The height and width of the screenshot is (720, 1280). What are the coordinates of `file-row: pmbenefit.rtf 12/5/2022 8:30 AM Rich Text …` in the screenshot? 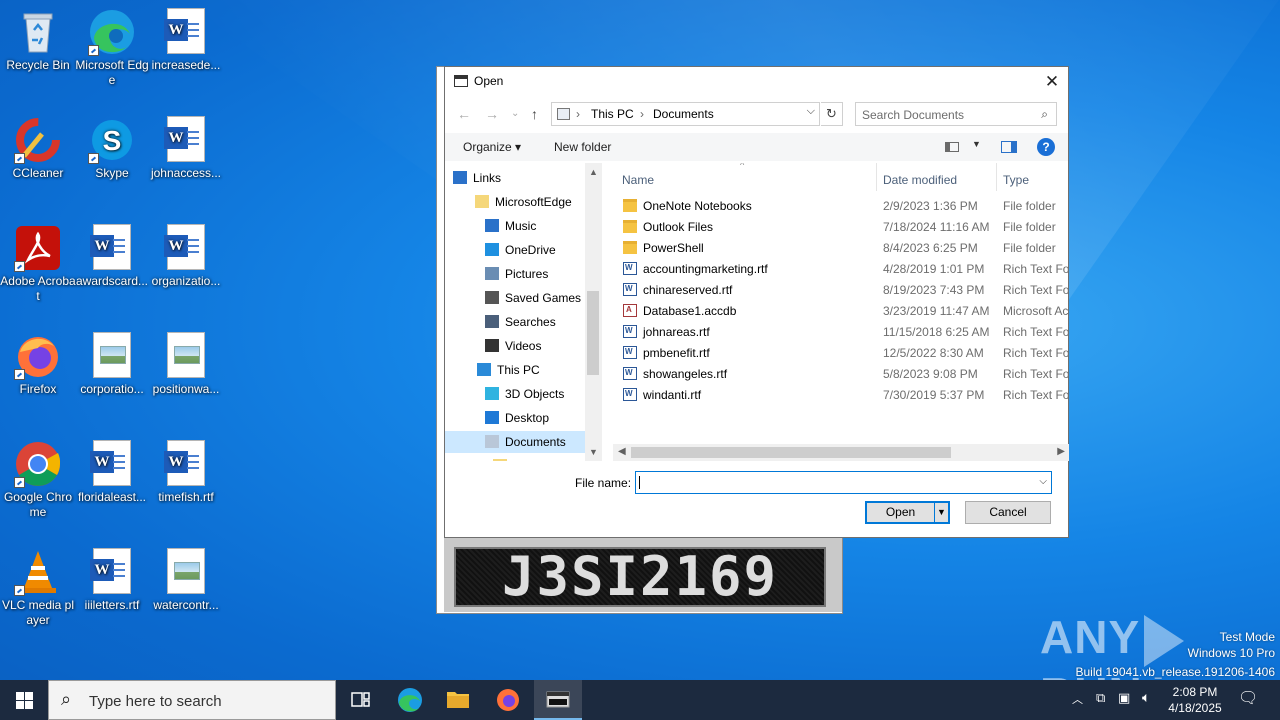 It's located at (842, 352).